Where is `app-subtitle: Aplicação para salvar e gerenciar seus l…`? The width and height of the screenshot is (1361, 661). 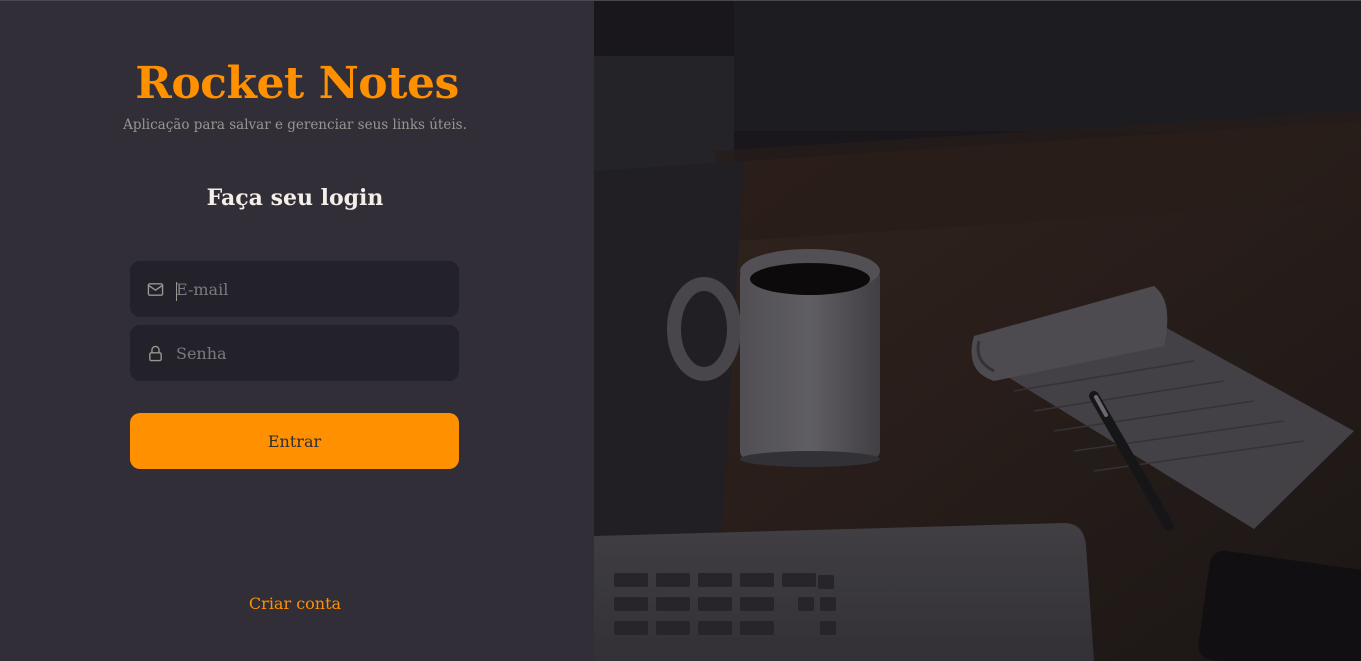 app-subtitle: Aplicação para salvar e gerenciar seus l… is located at coordinates (295, 125).